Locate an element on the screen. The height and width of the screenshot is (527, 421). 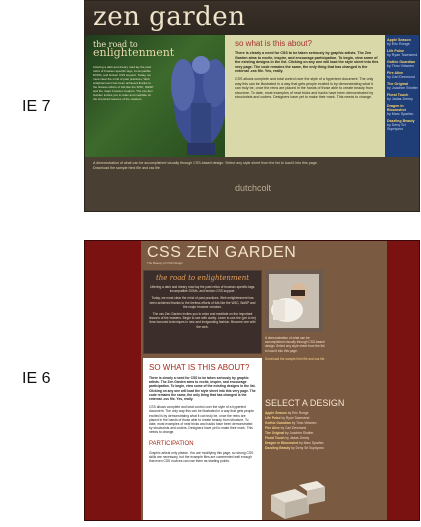
ie6-participation-heading: PARTICIPATION is located at coordinates (171, 443).